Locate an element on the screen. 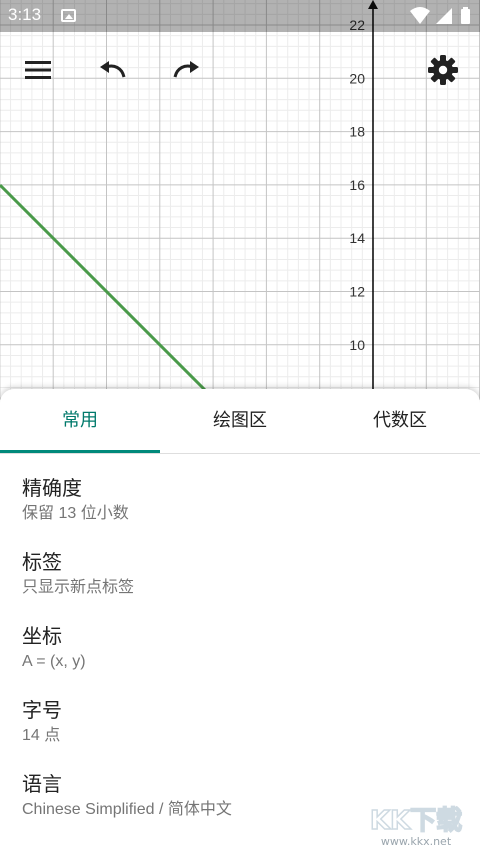 This screenshot has height=853, width=480. tab-graphics: 绘图区 is located at coordinates (240, 421).